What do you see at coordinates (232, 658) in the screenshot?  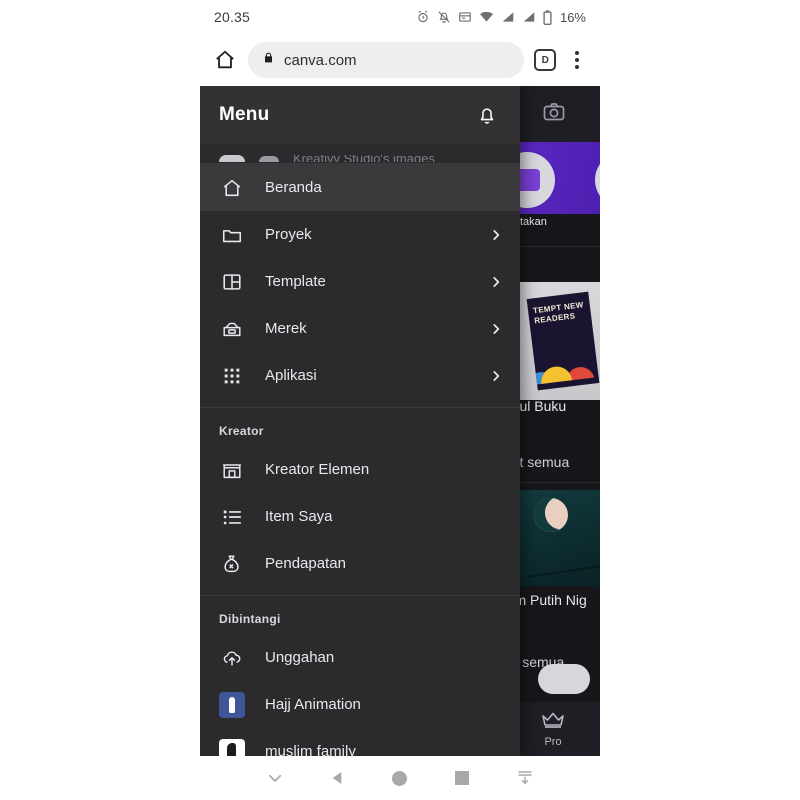 I see `cloud-upload-icon` at bounding box center [232, 658].